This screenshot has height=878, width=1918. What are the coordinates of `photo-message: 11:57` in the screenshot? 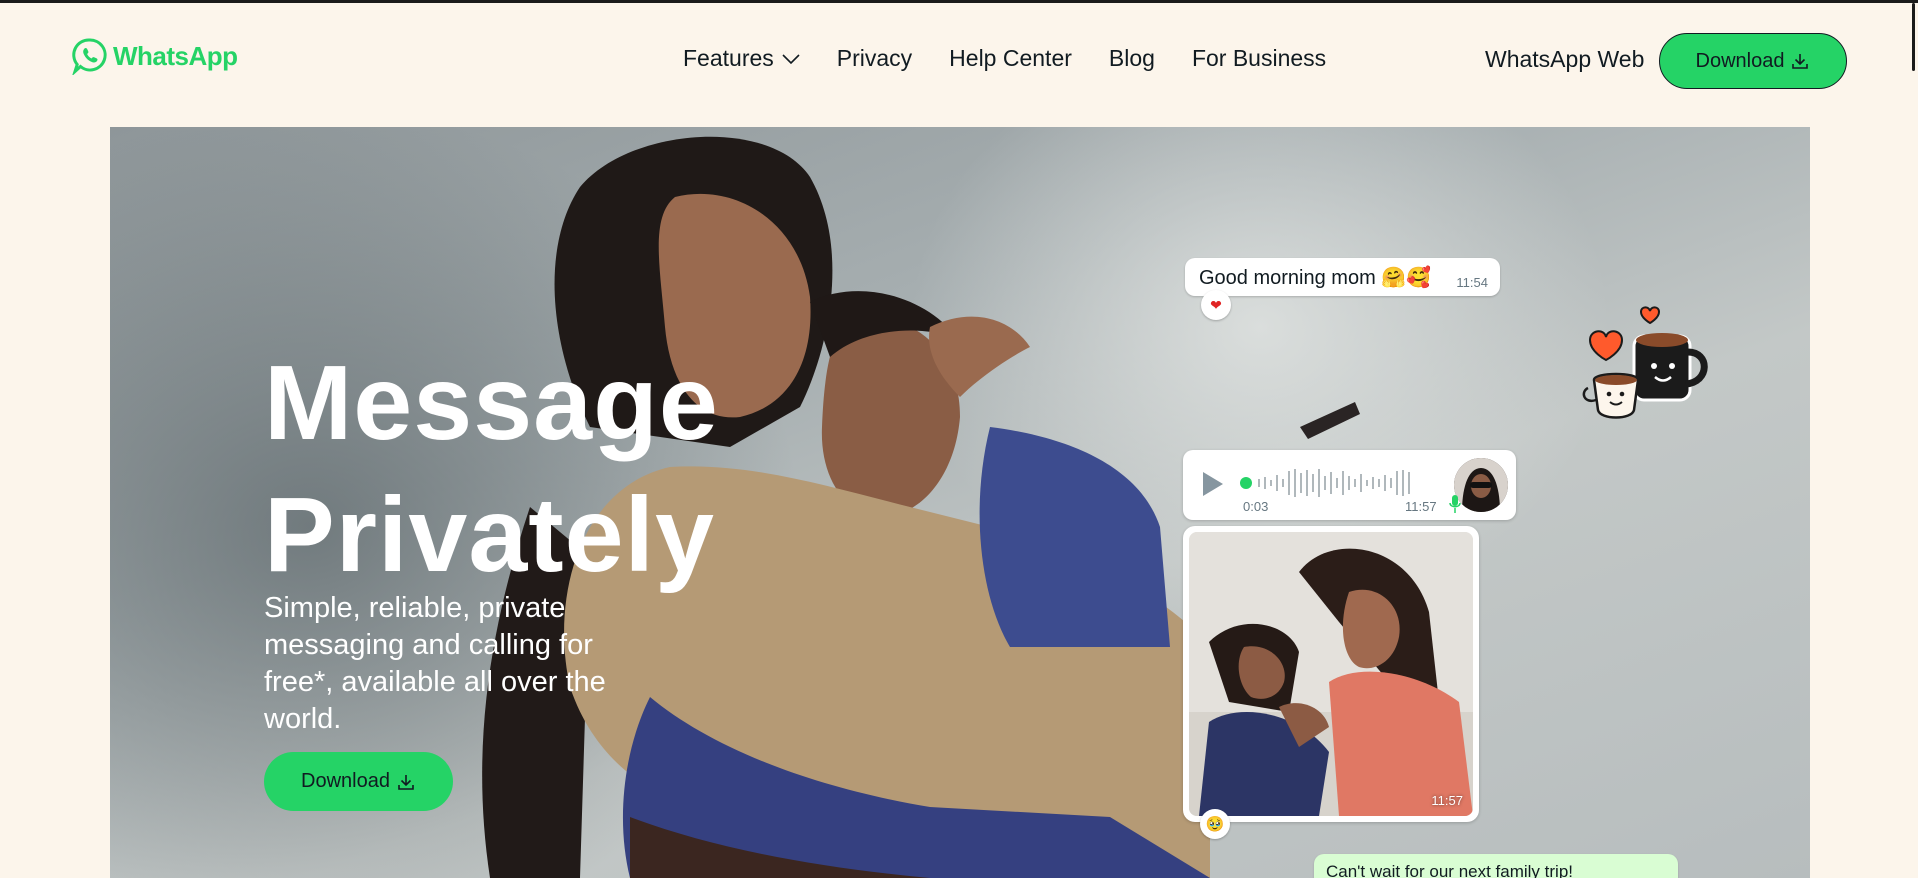 It's located at (1331, 674).